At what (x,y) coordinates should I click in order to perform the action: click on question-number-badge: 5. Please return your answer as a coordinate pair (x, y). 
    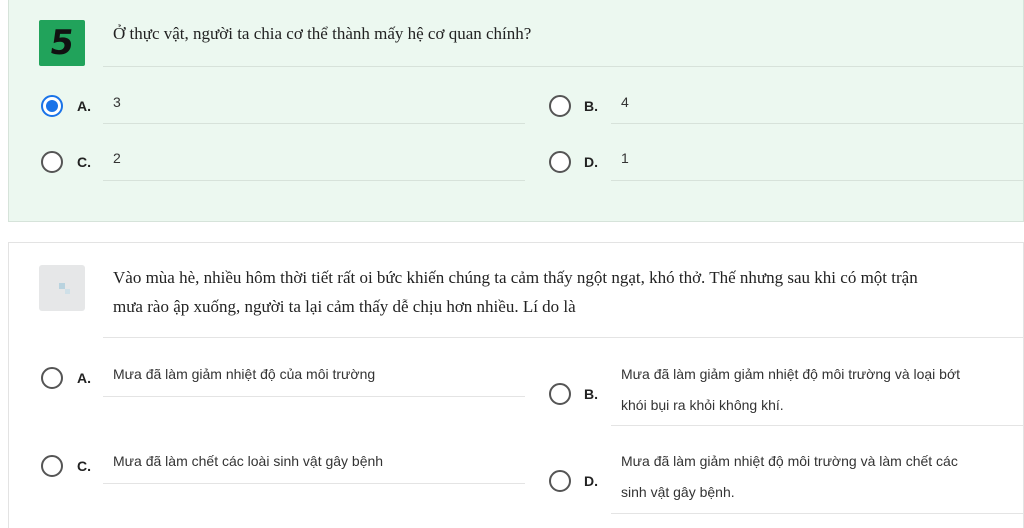
    Looking at the image, I should click on (62, 43).